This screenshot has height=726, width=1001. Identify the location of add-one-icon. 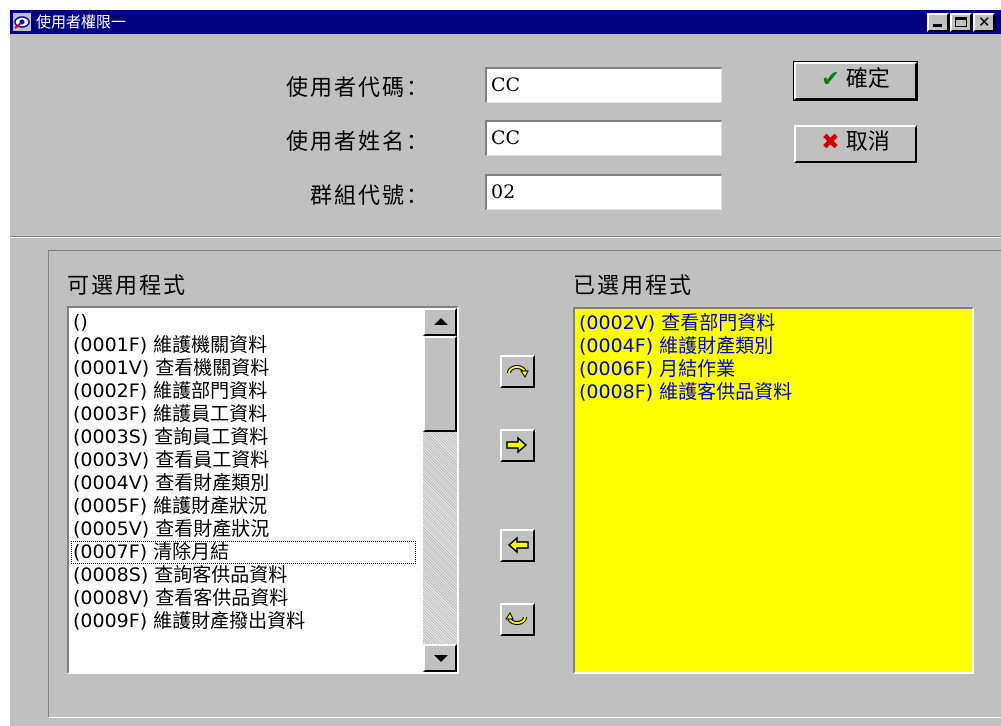
(517, 445).